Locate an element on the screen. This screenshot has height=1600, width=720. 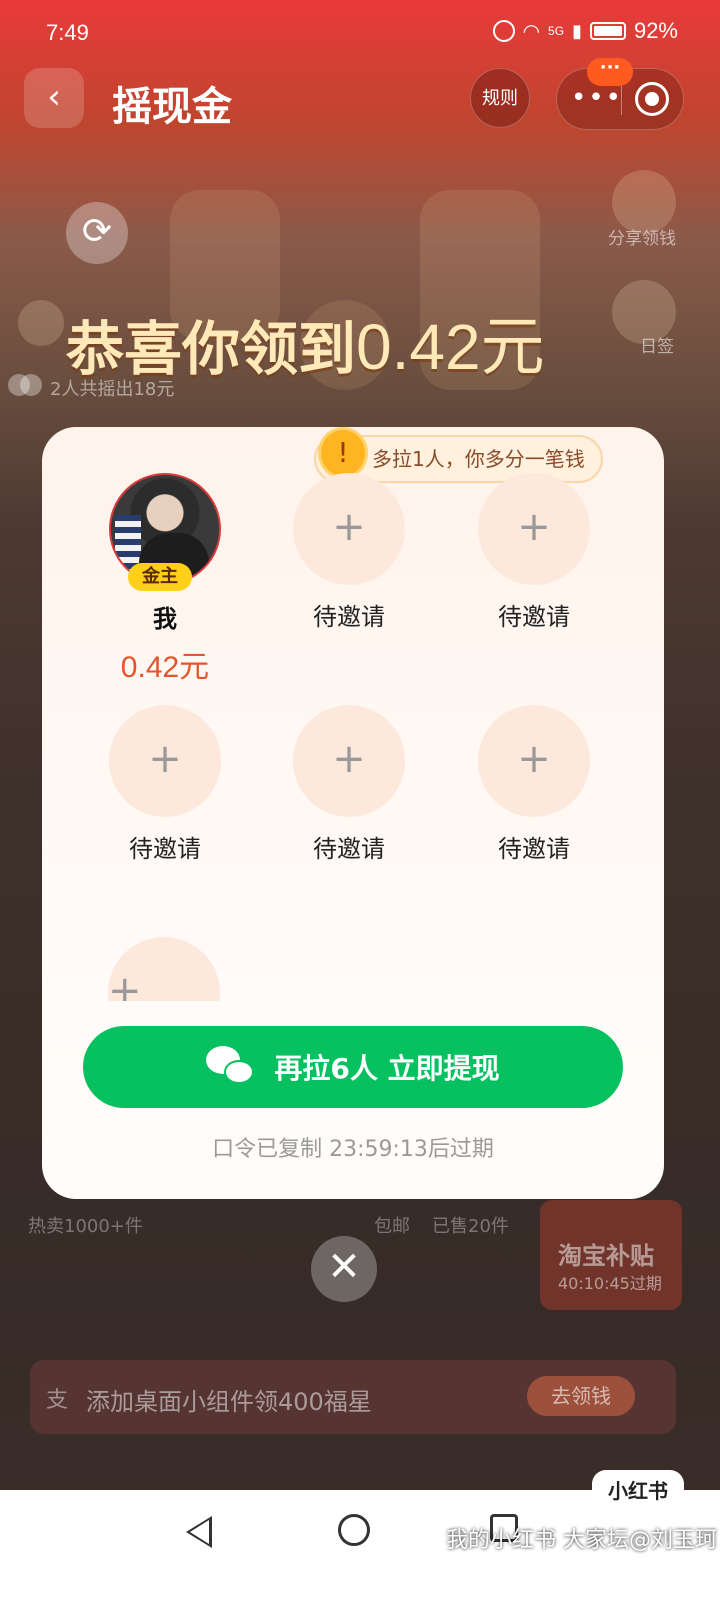
product-hot-label: 热卖1000+件 is located at coordinates (85, 1226).